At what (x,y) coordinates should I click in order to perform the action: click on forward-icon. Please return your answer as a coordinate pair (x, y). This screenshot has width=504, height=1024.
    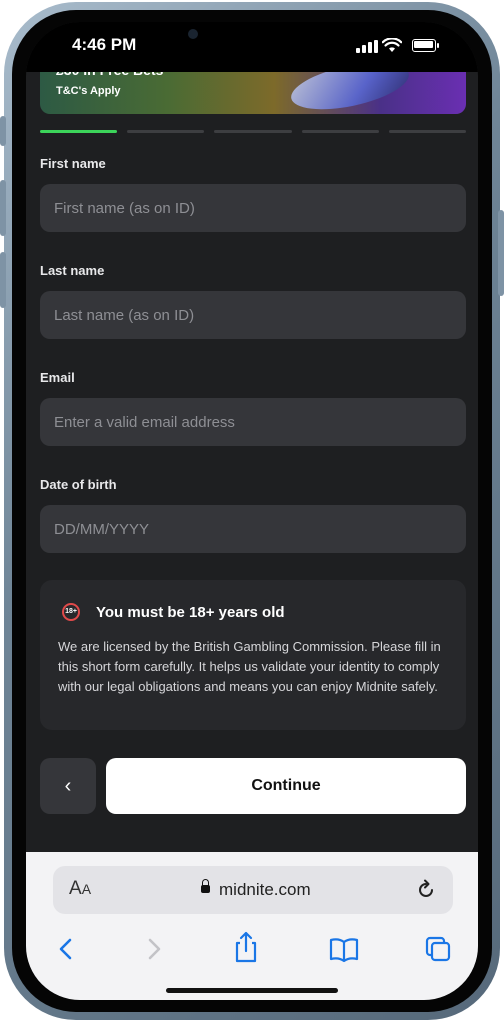
    Looking at the image, I should click on (154, 949).